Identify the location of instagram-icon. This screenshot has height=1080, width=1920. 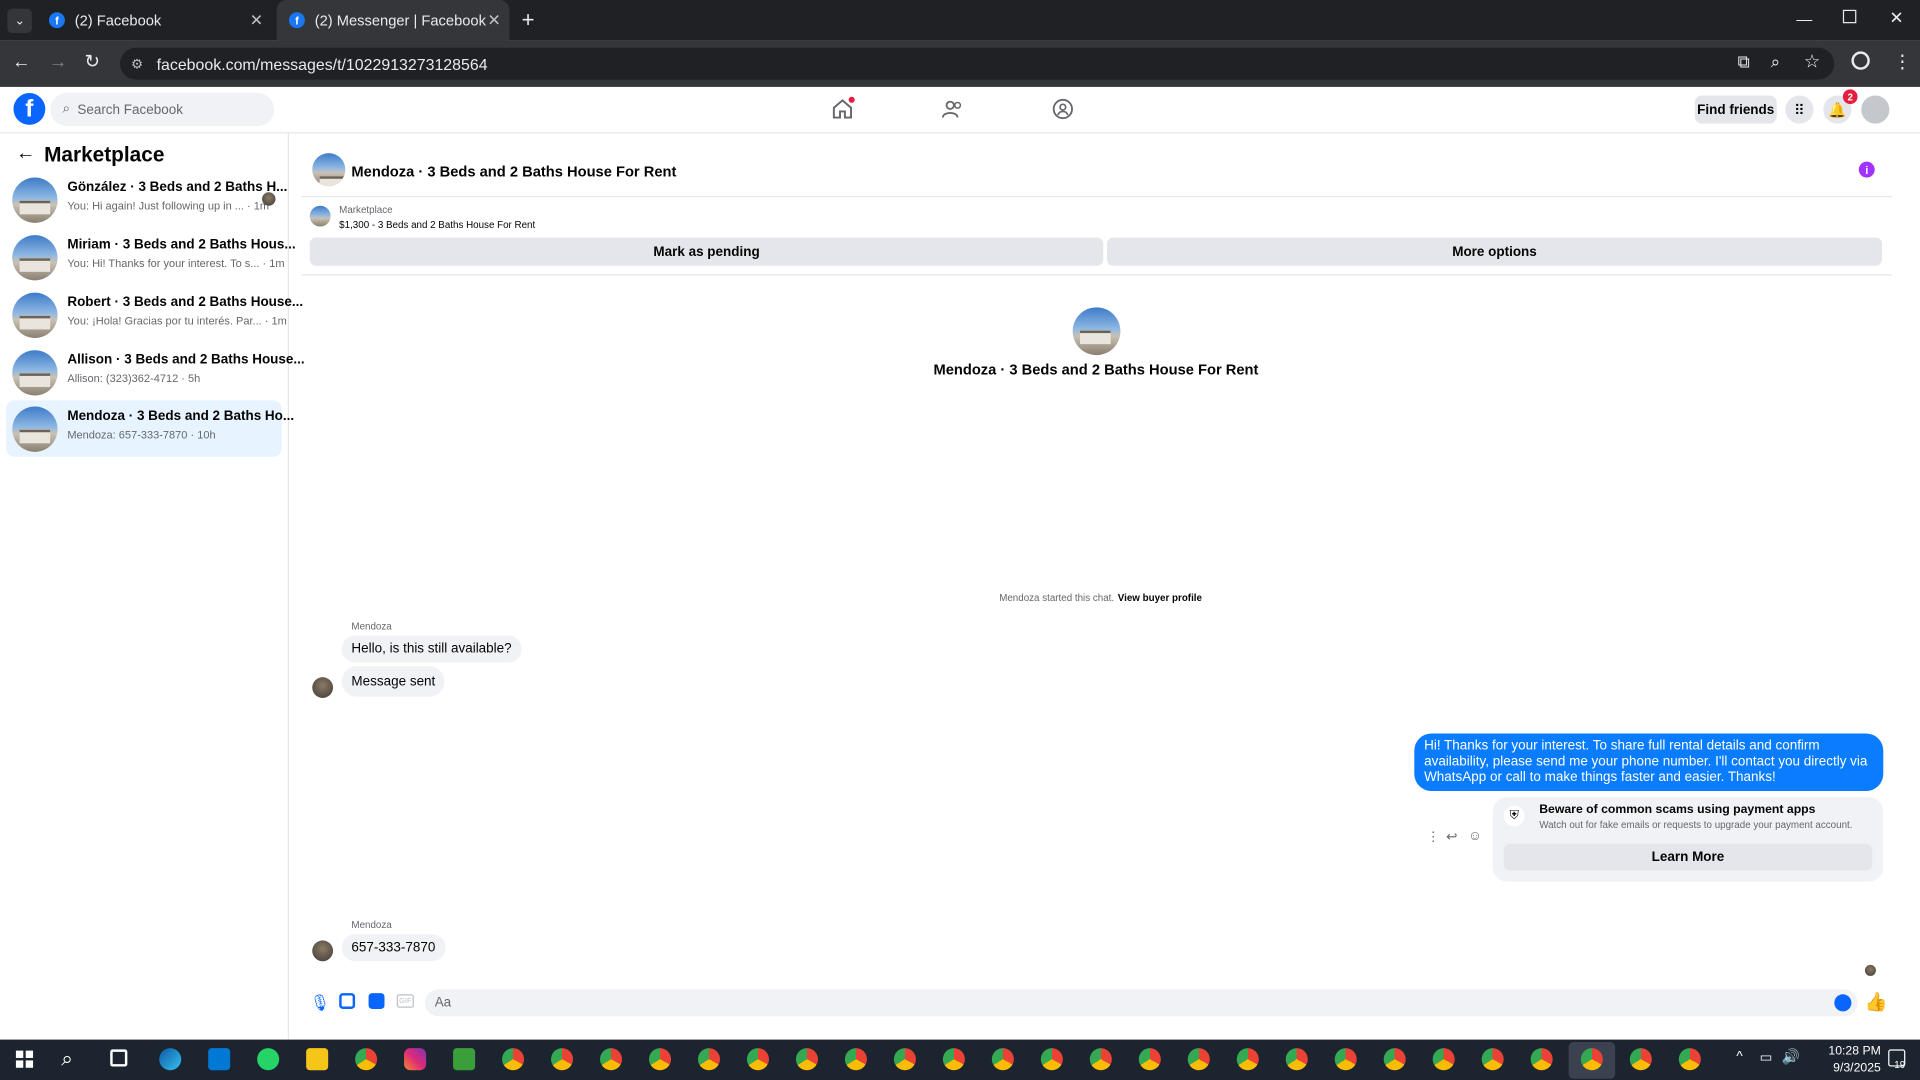
(415, 1059).